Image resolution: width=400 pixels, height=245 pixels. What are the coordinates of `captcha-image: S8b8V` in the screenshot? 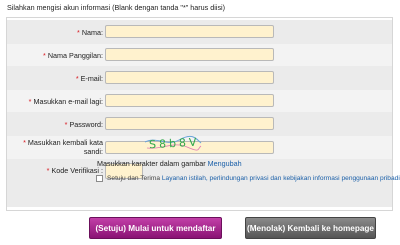 It's located at (173, 144).